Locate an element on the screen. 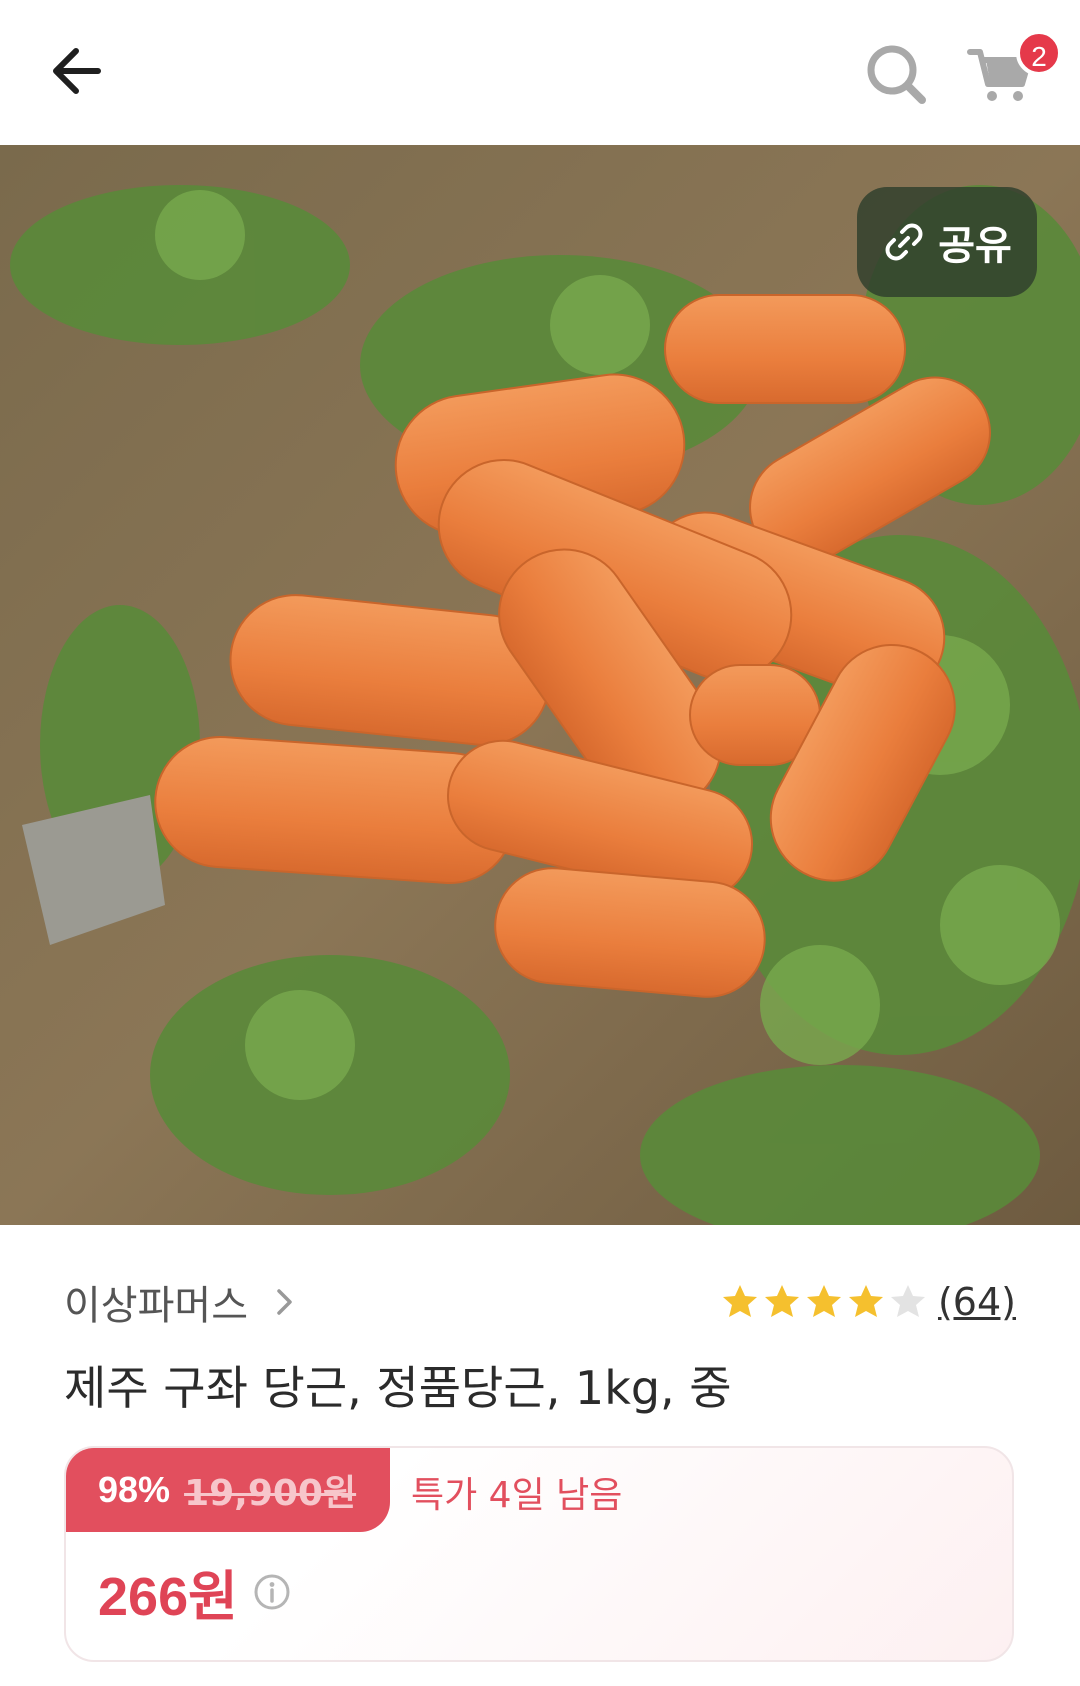 The image size is (1080, 1686). search-button is located at coordinates (896, 74).